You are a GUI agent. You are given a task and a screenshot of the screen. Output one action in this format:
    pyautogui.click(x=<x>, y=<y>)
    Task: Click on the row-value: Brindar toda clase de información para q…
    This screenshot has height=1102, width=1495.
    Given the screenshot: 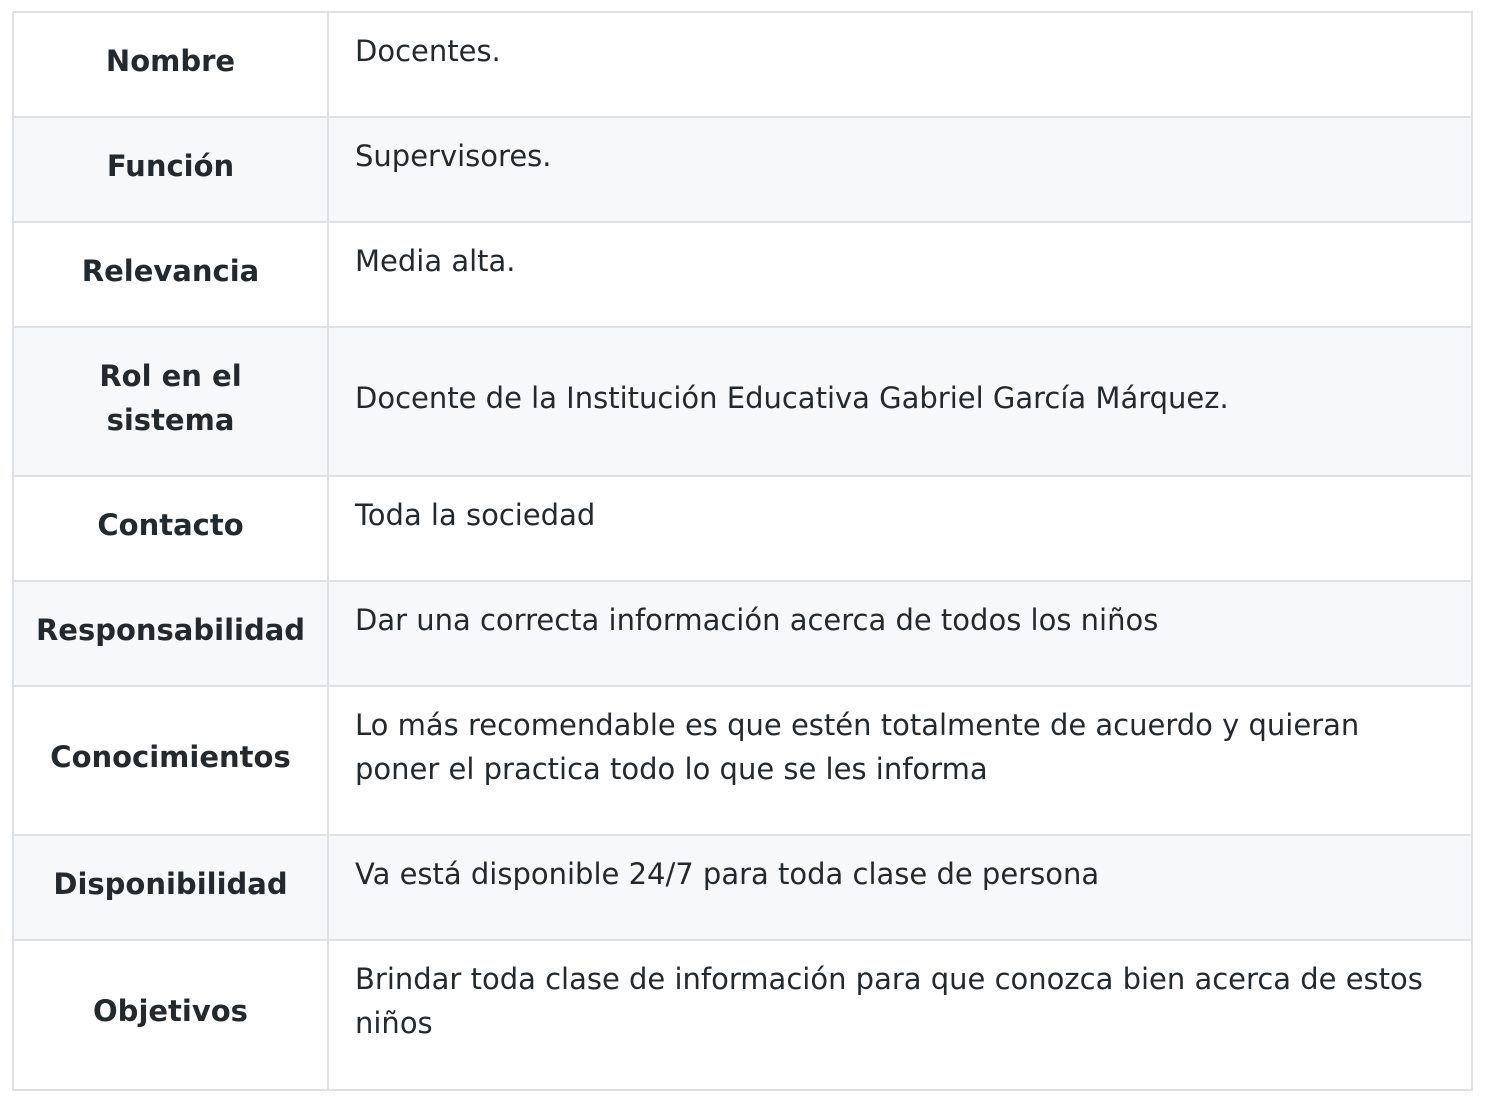 What is the action you would take?
    pyautogui.click(x=900, y=1015)
    